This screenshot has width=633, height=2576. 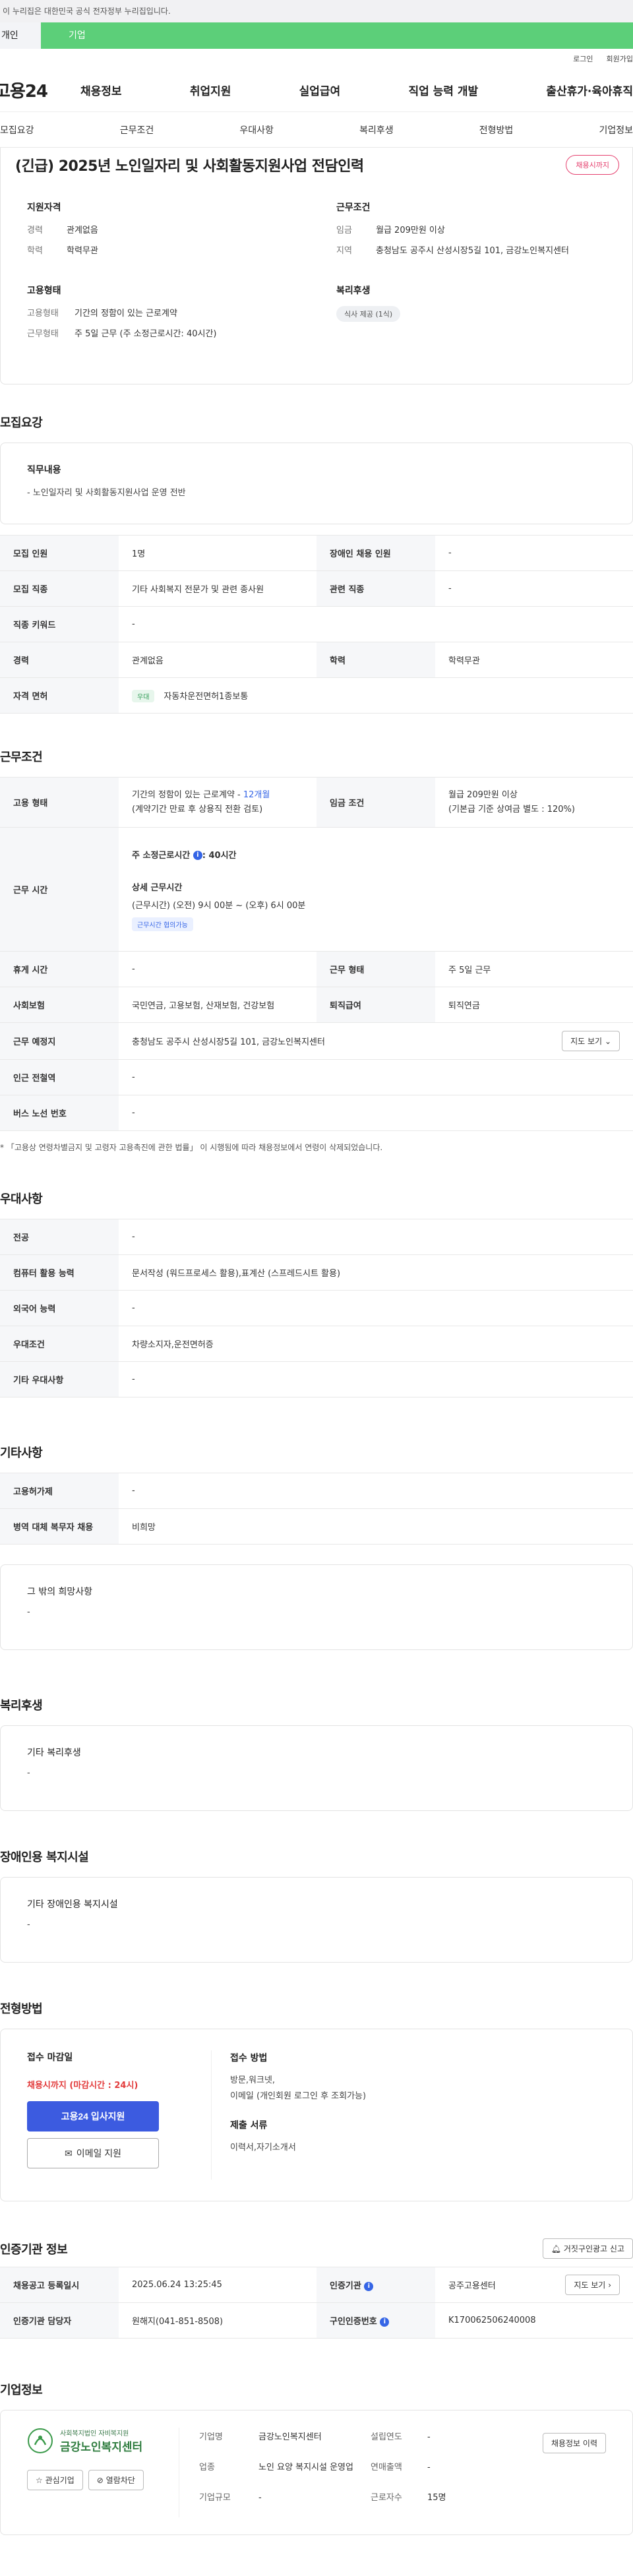 I want to click on preferred-tag: 우대, so click(x=143, y=695).